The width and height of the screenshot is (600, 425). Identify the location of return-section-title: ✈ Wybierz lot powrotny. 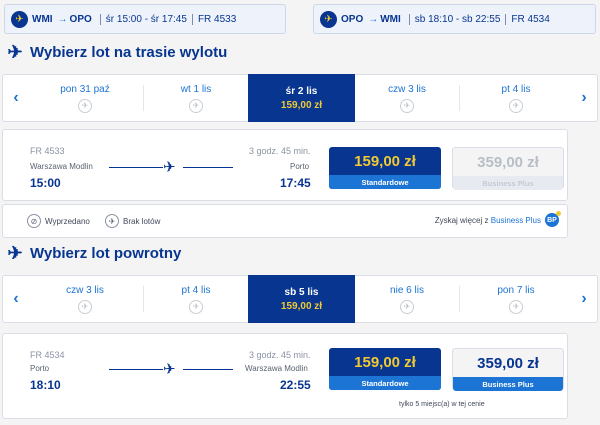
(90, 253).